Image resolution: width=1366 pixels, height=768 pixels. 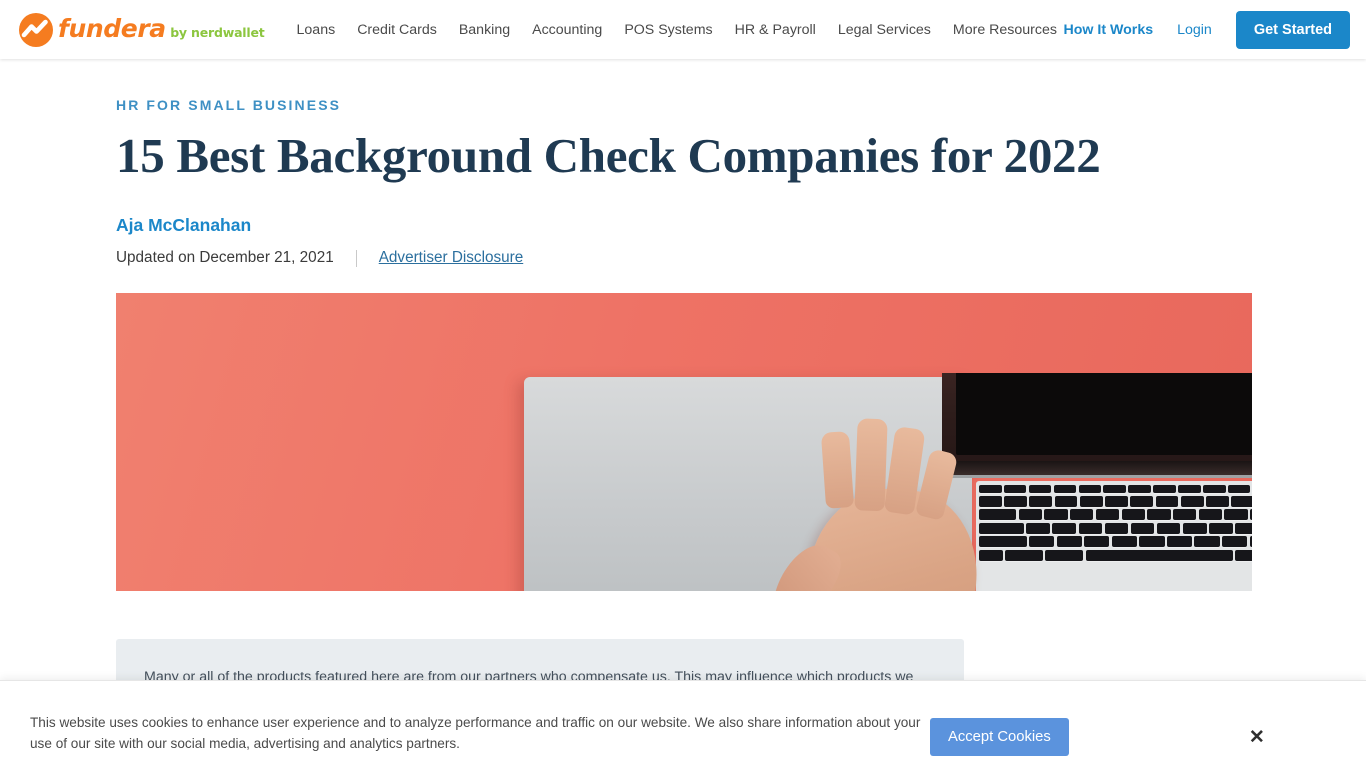 I want to click on laptop-display, so click(x=1104, y=414).